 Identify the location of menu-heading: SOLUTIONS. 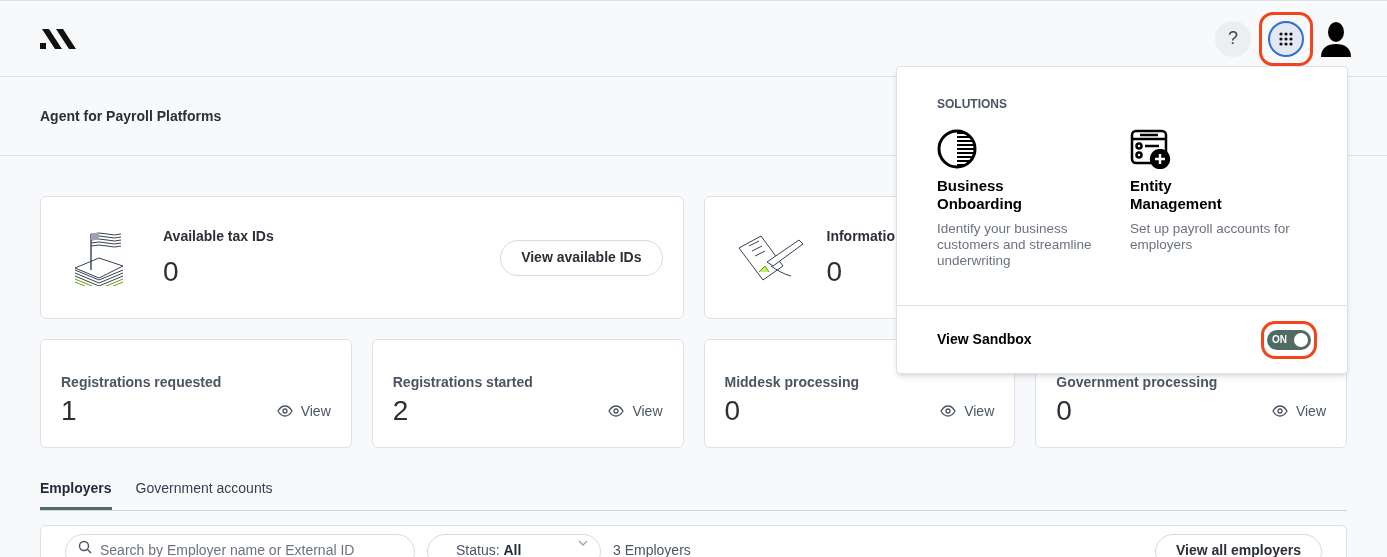
(972, 104).